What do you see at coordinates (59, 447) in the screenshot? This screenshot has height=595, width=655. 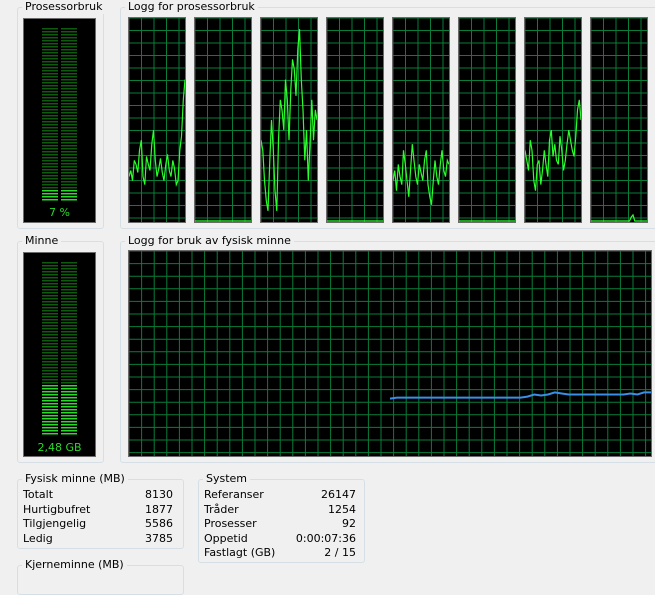 I see `memory-value: 2,48 GB` at bounding box center [59, 447].